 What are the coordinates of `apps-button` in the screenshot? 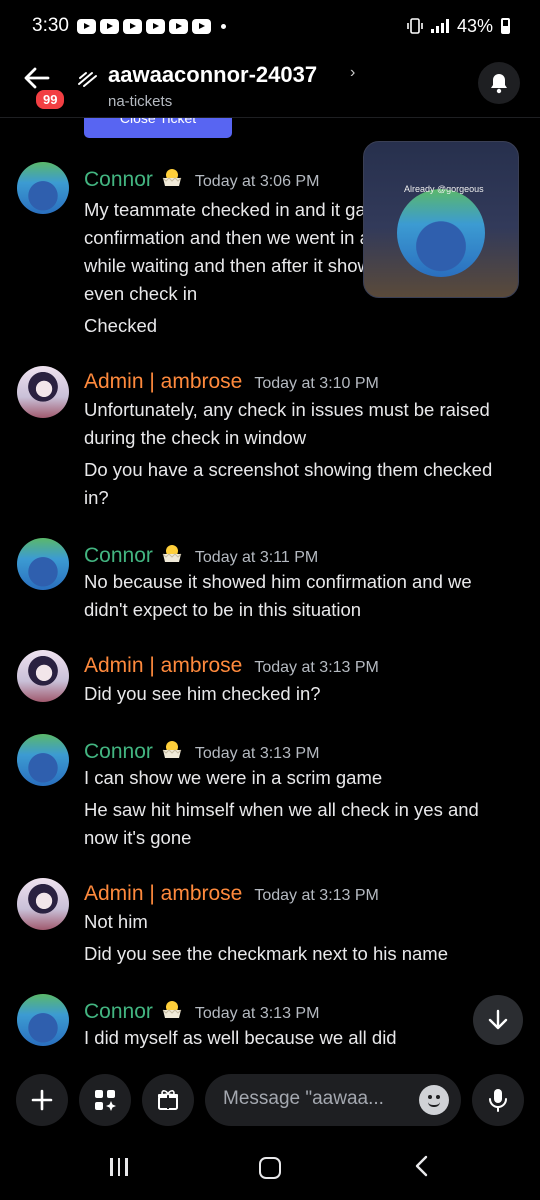 It's located at (105, 1100).